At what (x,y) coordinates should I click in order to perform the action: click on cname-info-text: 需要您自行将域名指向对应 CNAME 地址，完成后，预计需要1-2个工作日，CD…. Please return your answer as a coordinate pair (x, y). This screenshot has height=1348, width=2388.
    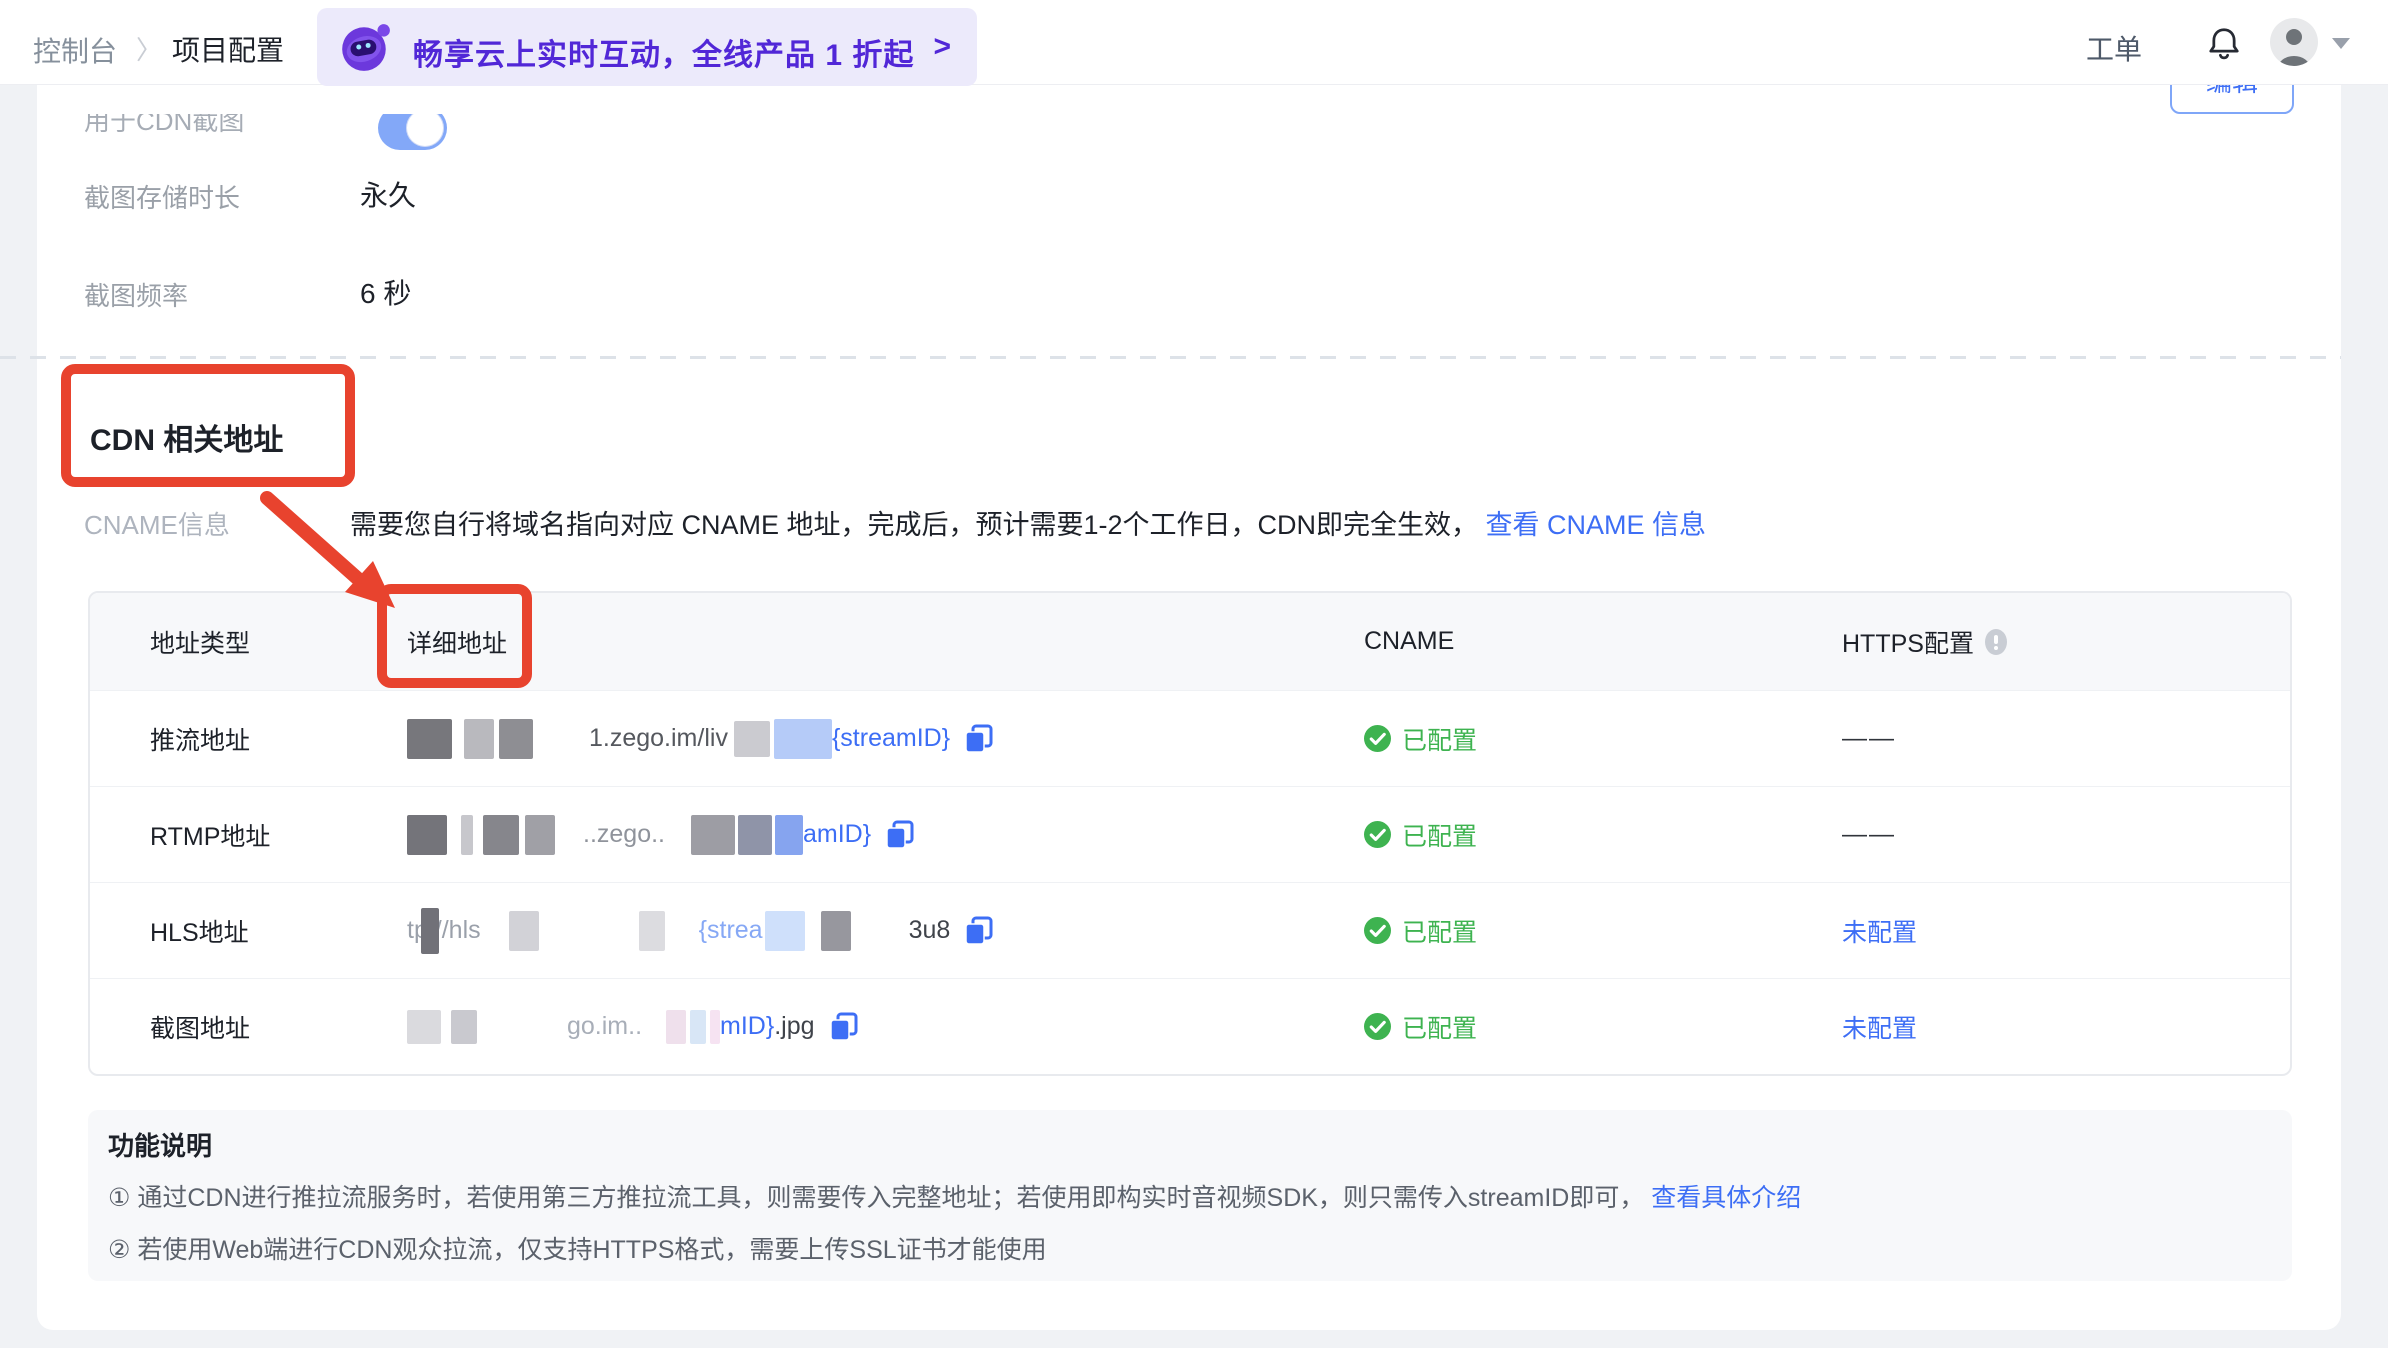
    Looking at the image, I should click on (1028, 522).